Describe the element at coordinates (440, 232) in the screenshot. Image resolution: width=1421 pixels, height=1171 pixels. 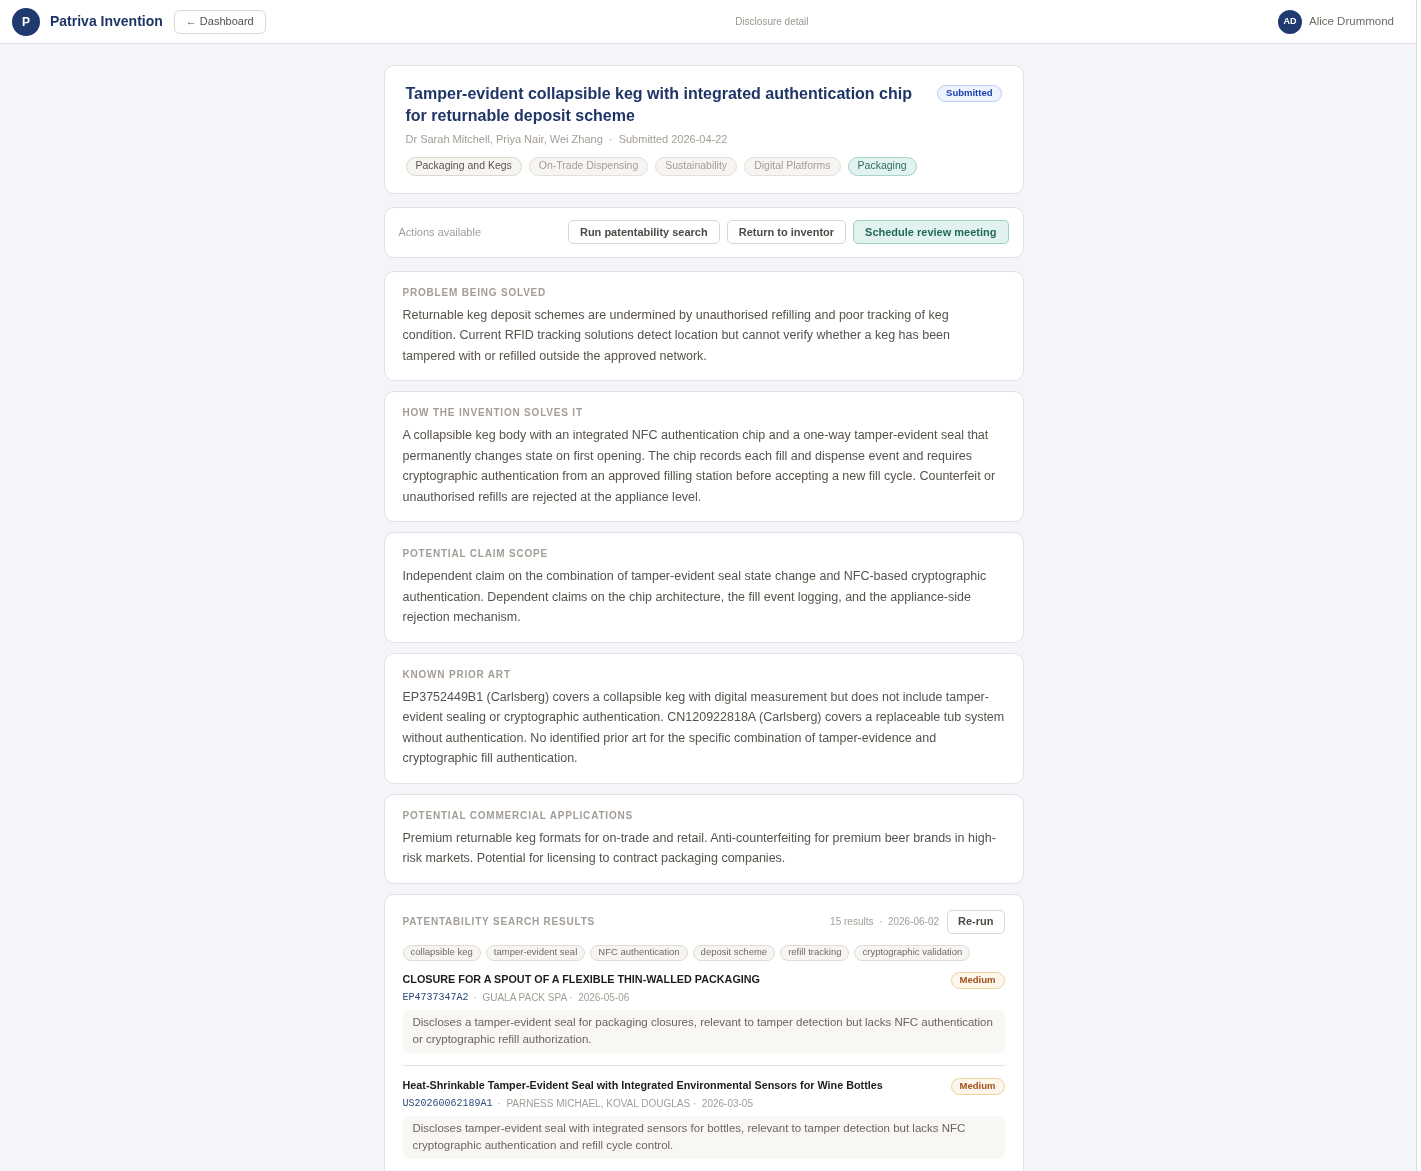
I see `actions-label: Actions available` at that location.